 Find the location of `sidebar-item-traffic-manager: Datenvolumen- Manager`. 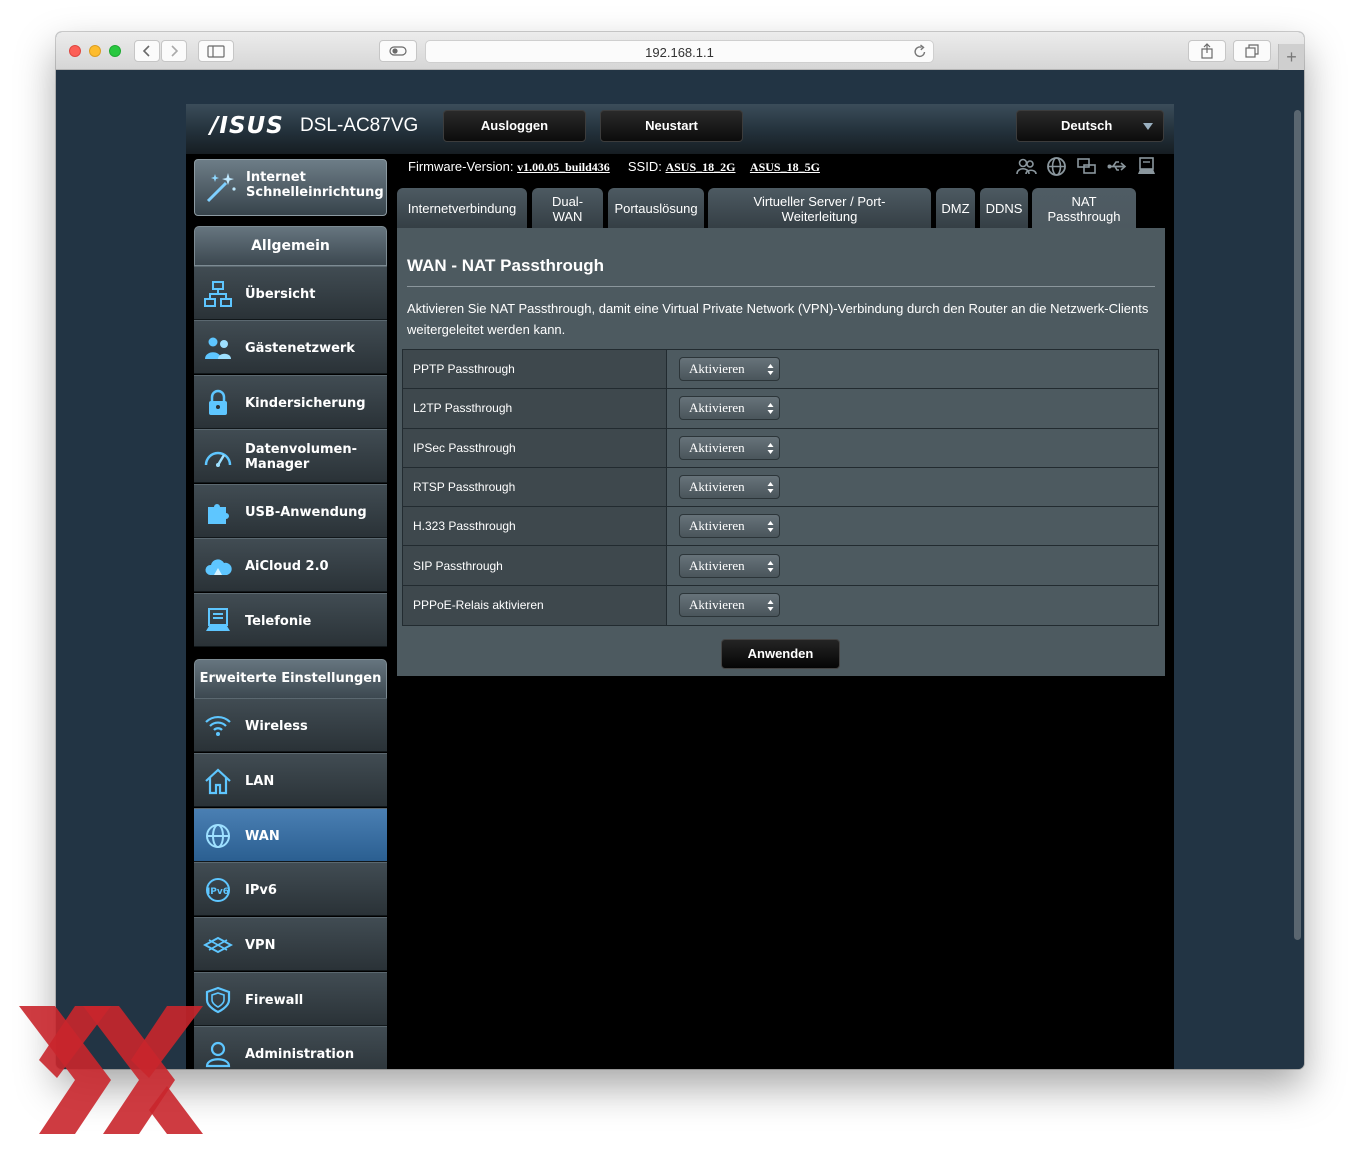

sidebar-item-traffic-manager: Datenvolumen- Manager is located at coordinates (290, 456).